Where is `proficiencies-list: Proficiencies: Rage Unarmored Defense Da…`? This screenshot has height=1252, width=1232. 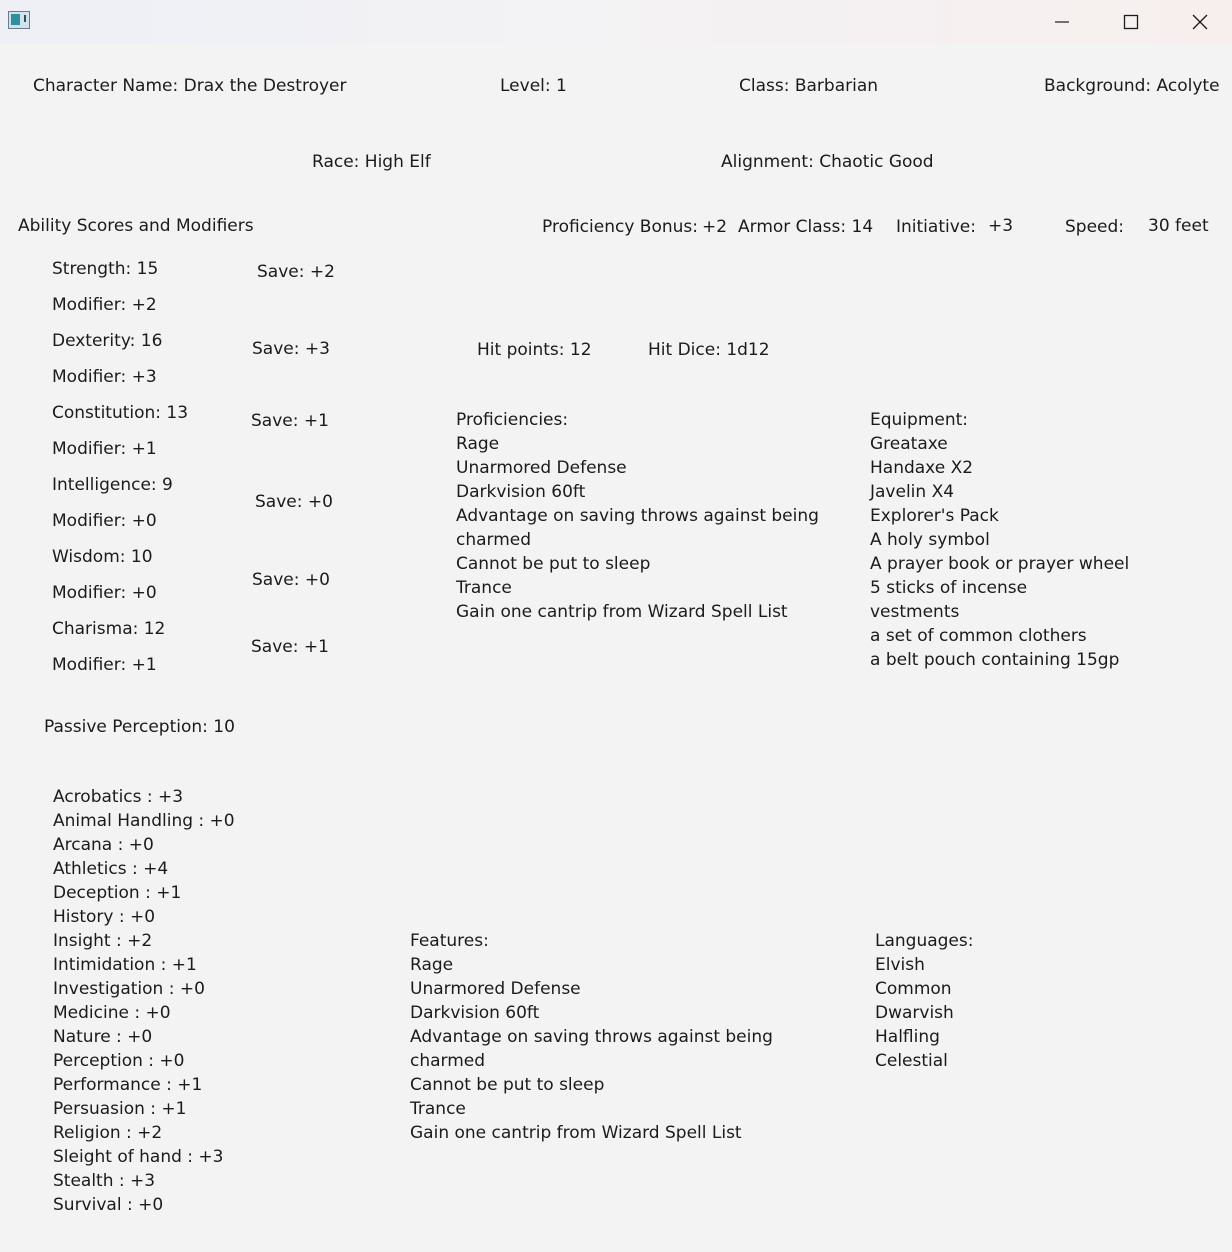
proficiencies-list: Proficiencies: Rage Unarmored Defense Da… is located at coordinates (637, 516).